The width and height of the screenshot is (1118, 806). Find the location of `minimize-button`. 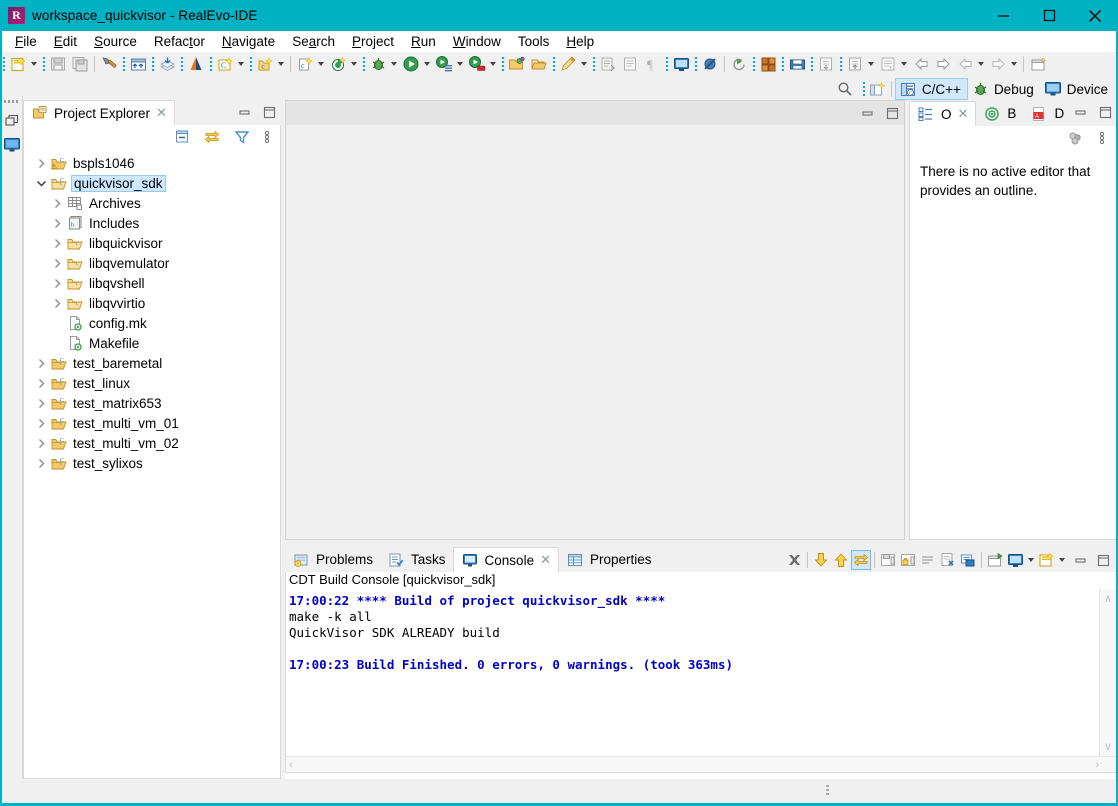

minimize-button is located at coordinates (1003, 15).